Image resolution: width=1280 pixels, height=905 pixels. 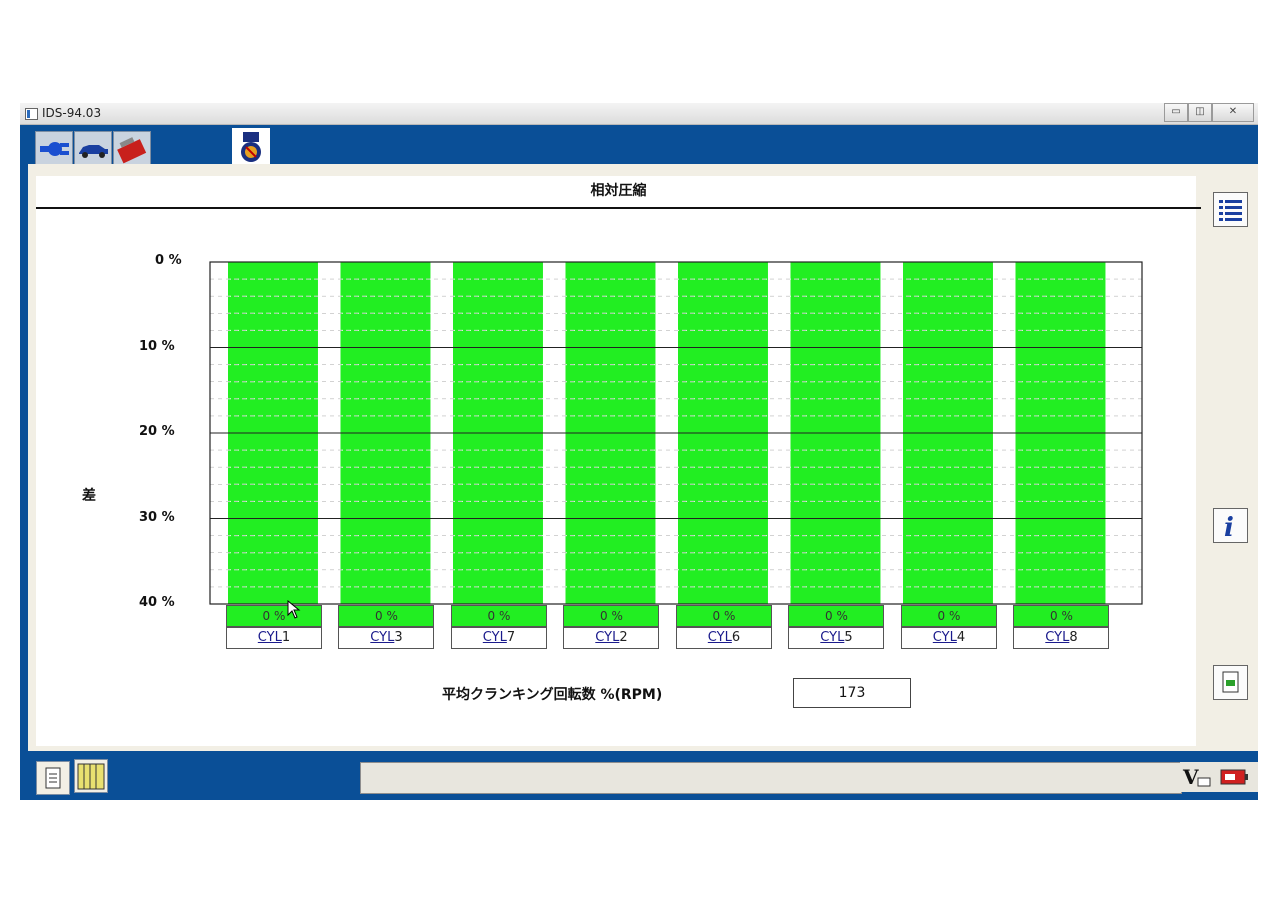 What do you see at coordinates (157, 517) in the screenshot?
I see `y-tick-label: 30 %` at bounding box center [157, 517].